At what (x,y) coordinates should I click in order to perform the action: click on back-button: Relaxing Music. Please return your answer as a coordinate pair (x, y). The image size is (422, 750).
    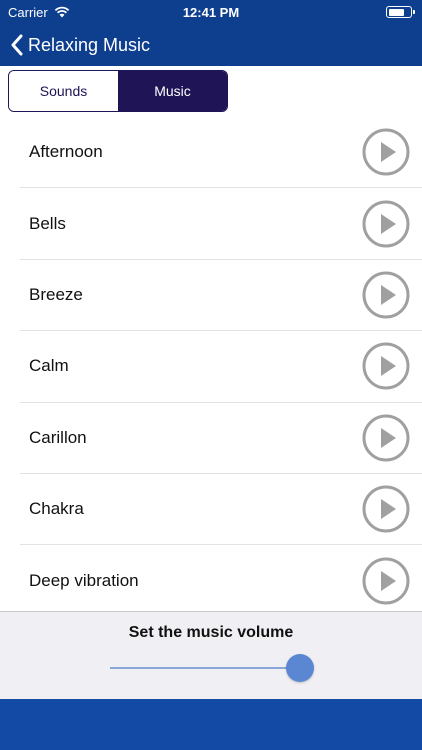
    Looking at the image, I should click on (80, 45).